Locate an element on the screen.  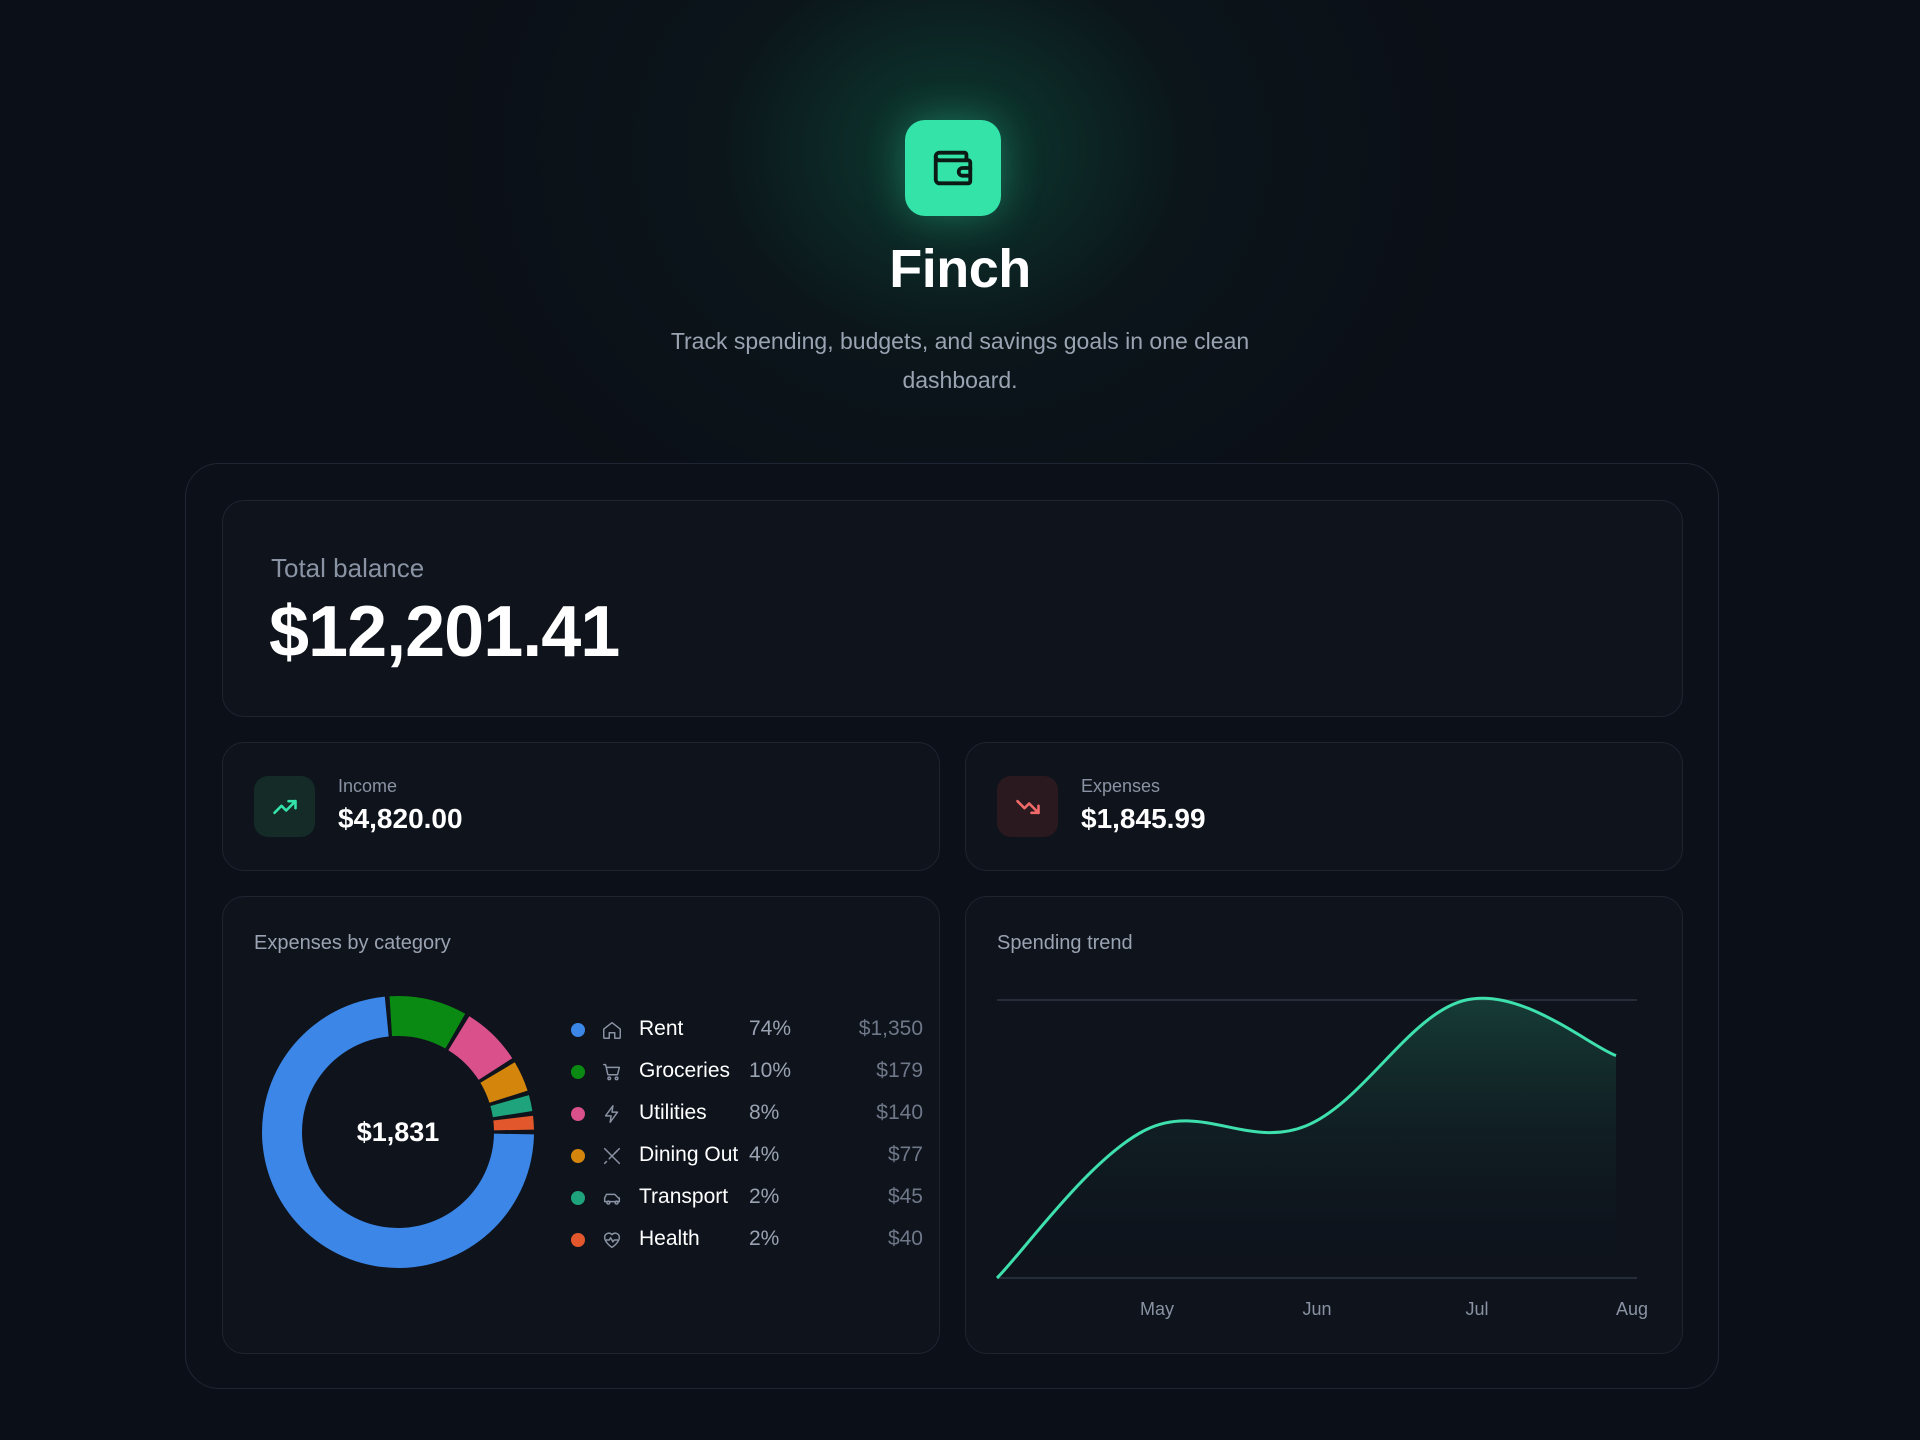
income-icon-box is located at coordinates (284, 806).